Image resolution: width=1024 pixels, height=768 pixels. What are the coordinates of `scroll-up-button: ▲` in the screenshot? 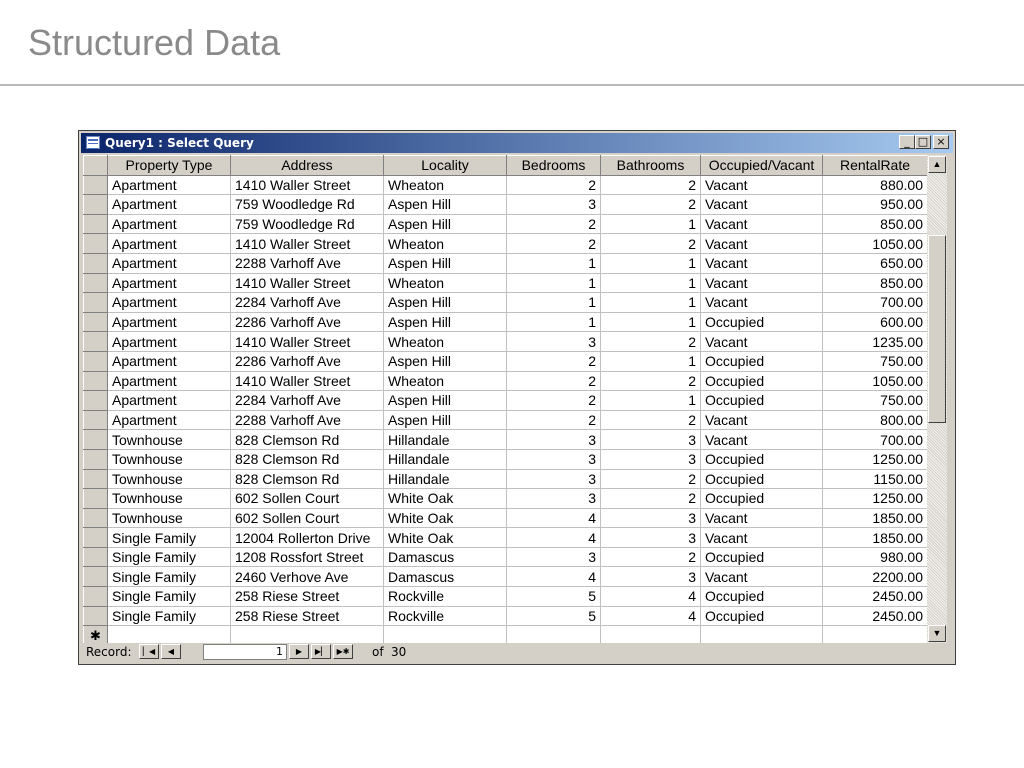 It's located at (937, 164).